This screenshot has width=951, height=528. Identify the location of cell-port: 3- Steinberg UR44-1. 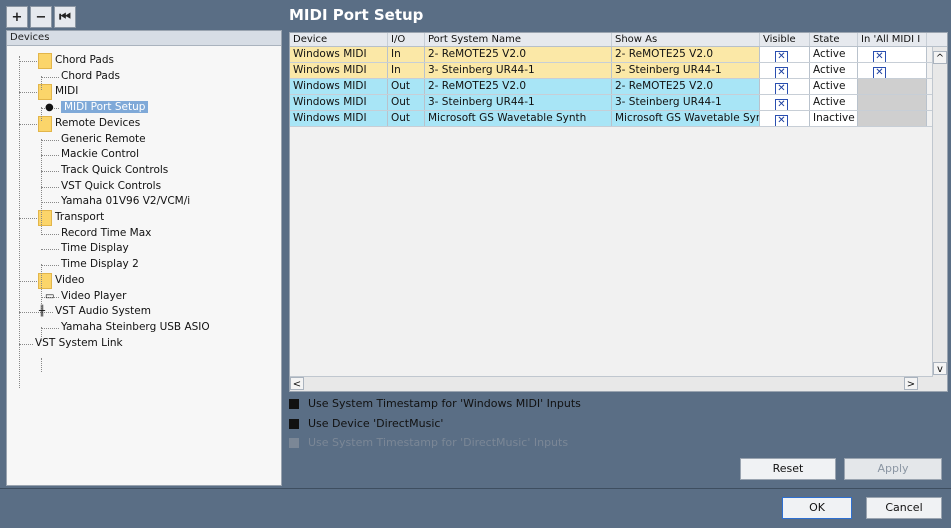
(518, 70).